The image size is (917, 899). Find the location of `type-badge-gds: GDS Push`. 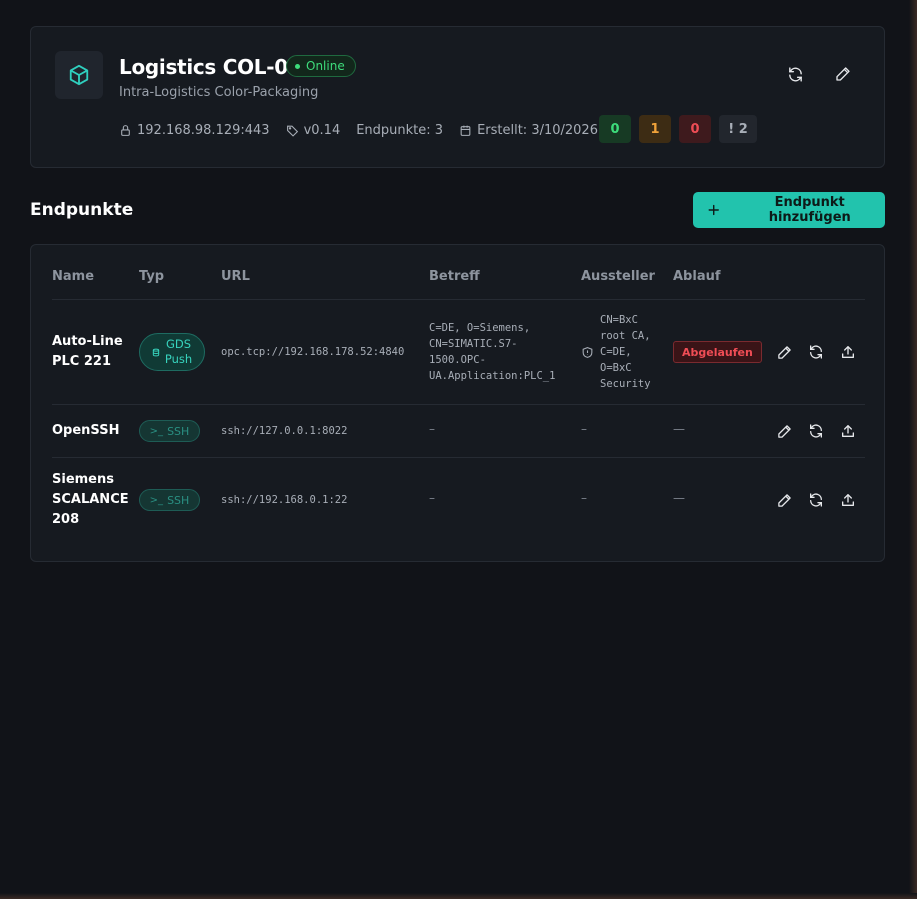

type-badge-gds: GDS Push is located at coordinates (172, 352).